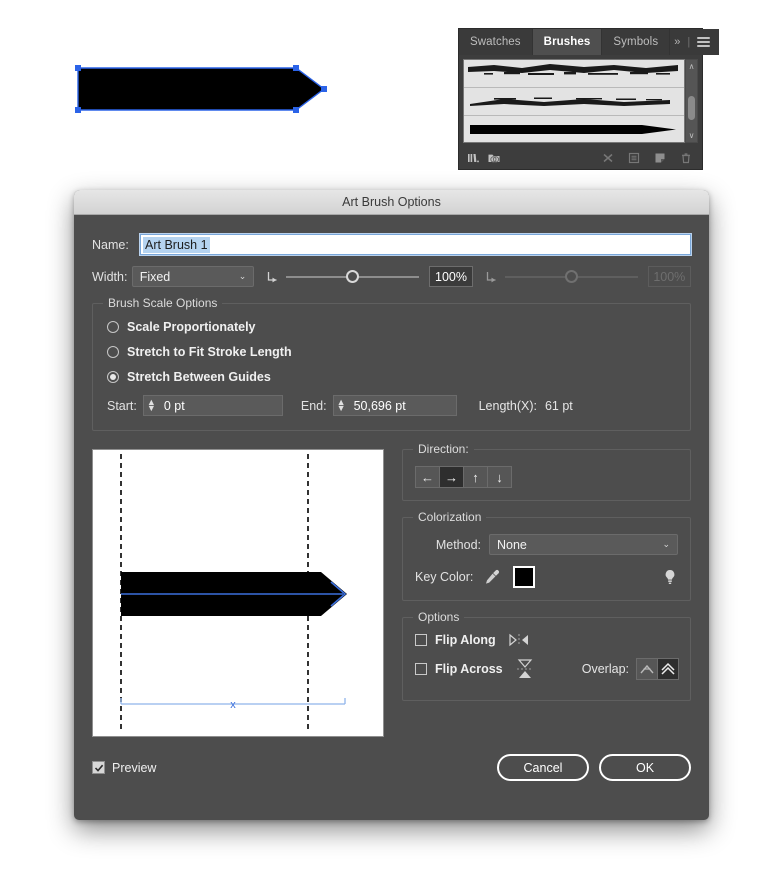 This screenshot has width=775, height=872. Describe the element at coordinates (669, 276) in the screenshot. I see `width-value-2: 100%` at that location.